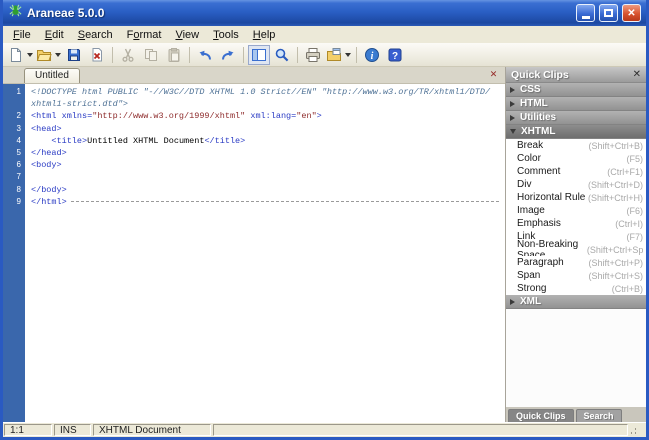 This screenshot has width=649, height=440. What do you see at coordinates (297, 54) in the screenshot?
I see `toolbar-separator` at bounding box center [297, 54].